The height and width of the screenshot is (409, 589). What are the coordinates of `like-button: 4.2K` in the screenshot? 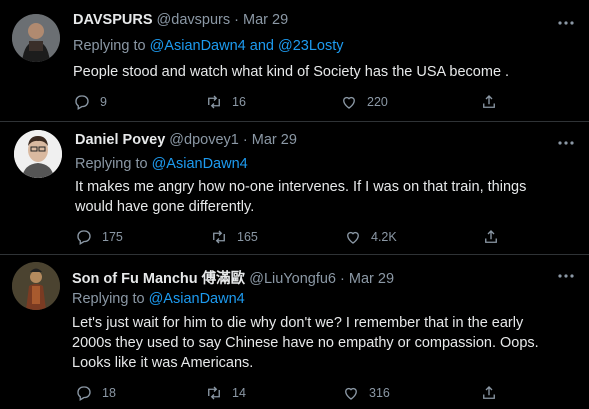 It's located at (370, 237).